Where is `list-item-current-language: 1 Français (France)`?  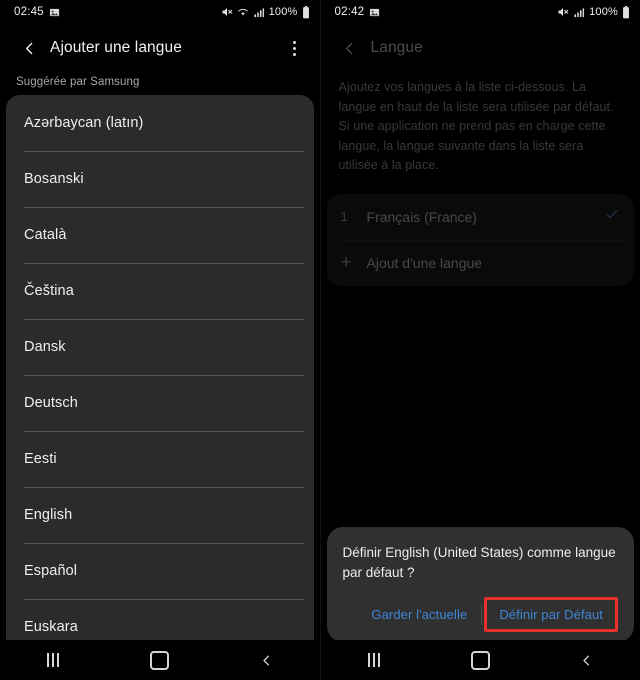 list-item-current-language: 1 Français (France) is located at coordinates (481, 217).